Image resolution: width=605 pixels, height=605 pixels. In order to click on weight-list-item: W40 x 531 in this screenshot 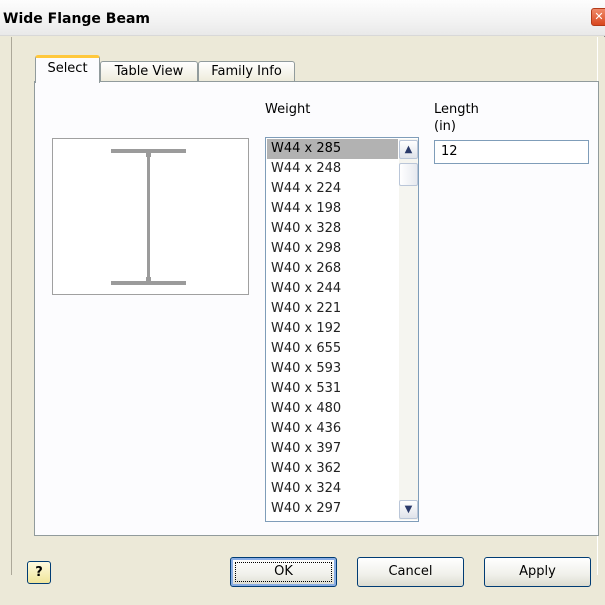, I will do `click(332, 389)`.